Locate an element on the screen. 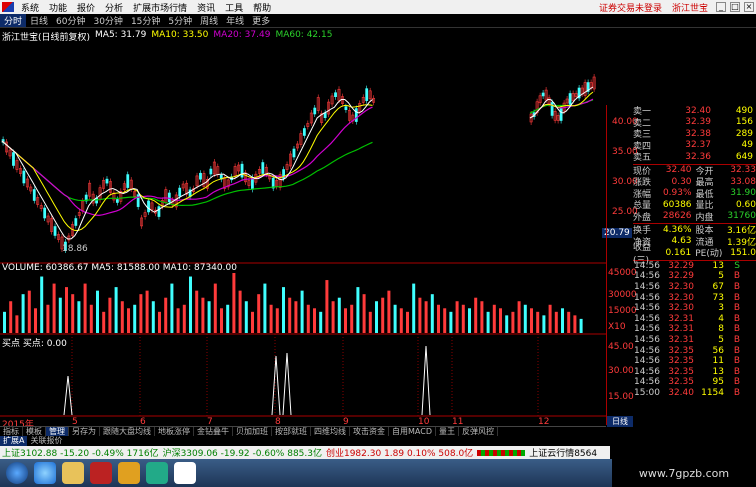 Image resolution: width=756 pixels, height=487 pixels. minimize-icon: _ is located at coordinates (721, 7).